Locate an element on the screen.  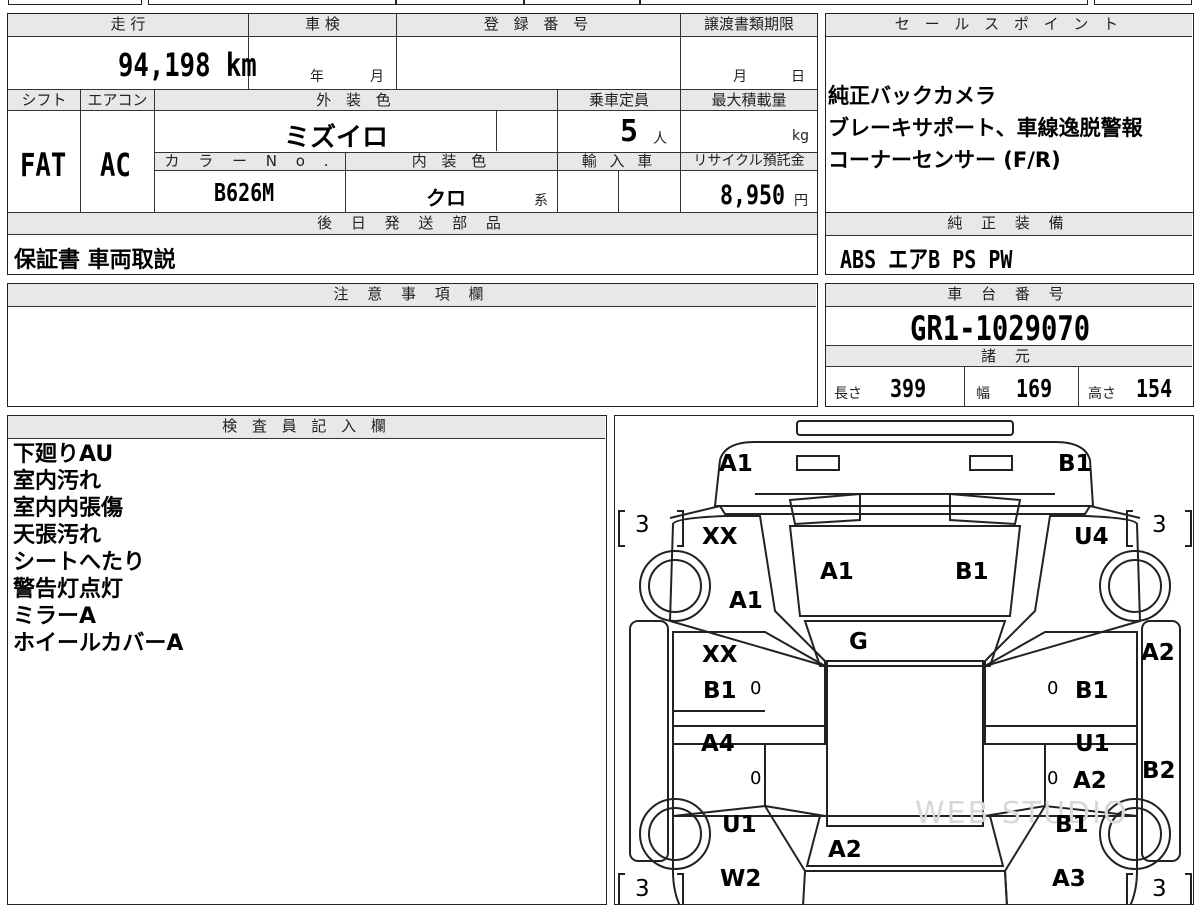
transfer-day: 日 is located at coordinates (798, 77).